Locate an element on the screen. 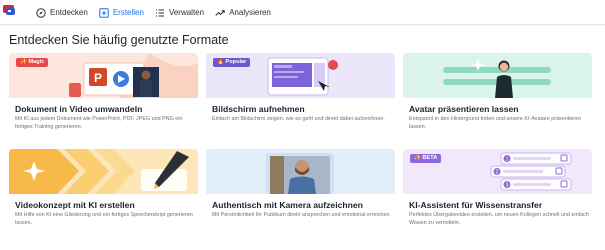  popular-badge: 🔥 Popular is located at coordinates (232, 62).